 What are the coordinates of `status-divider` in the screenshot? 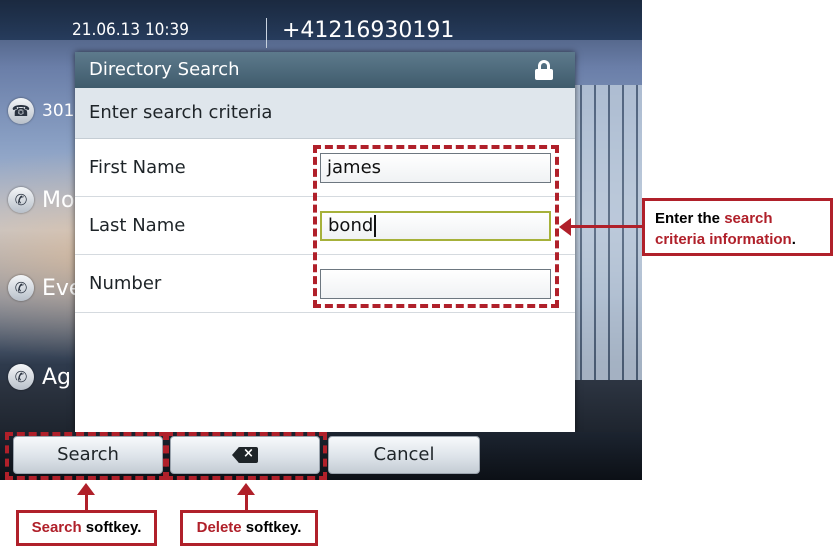 It's located at (266, 33).